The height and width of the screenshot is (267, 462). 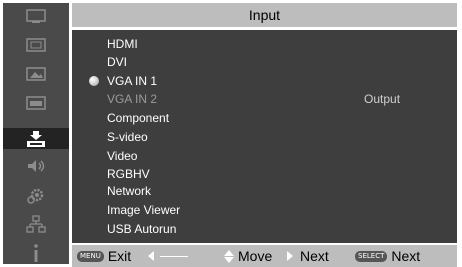 I want to click on setting-icon, so click(x=35, y=196).